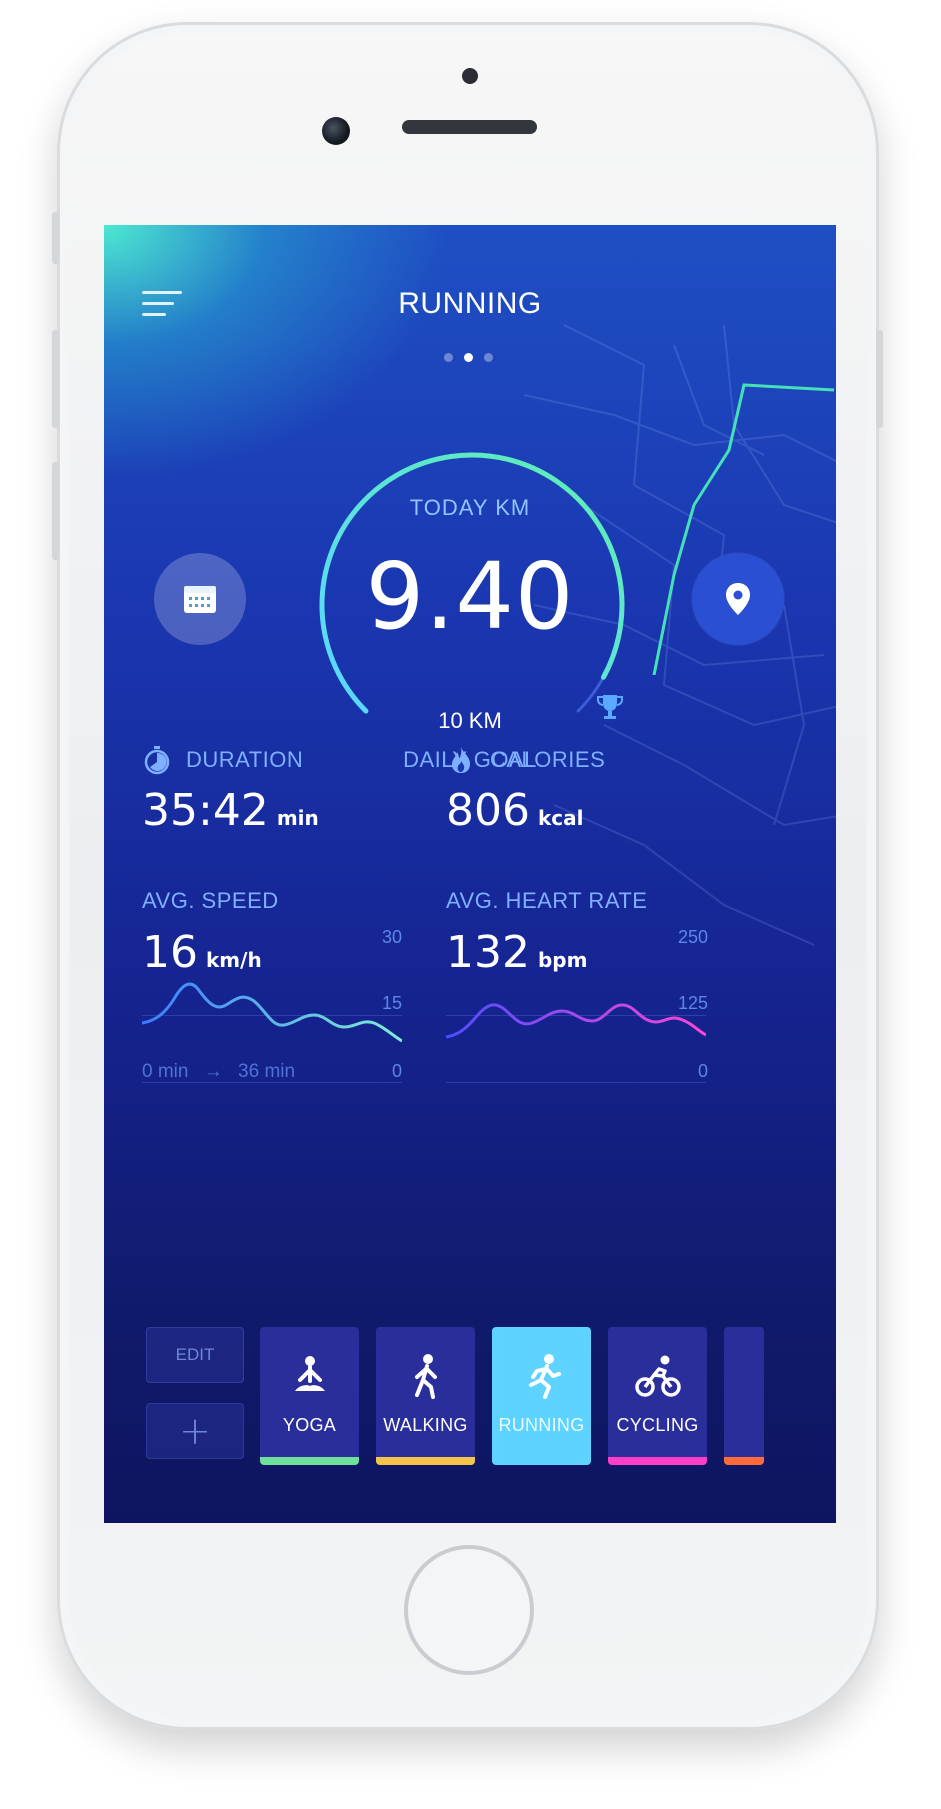  Describe the element at coordinates (202, 952) in the screenshot. I see `avg-speed-value-row: 16 km/h` at that location.